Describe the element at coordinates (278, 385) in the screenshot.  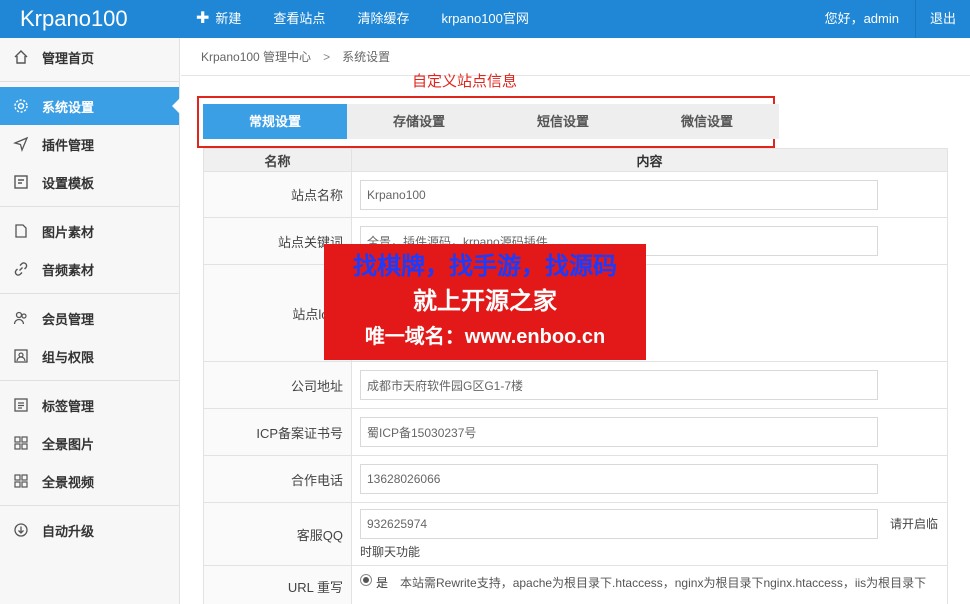
I see `address-label: 公司地址` at that location.